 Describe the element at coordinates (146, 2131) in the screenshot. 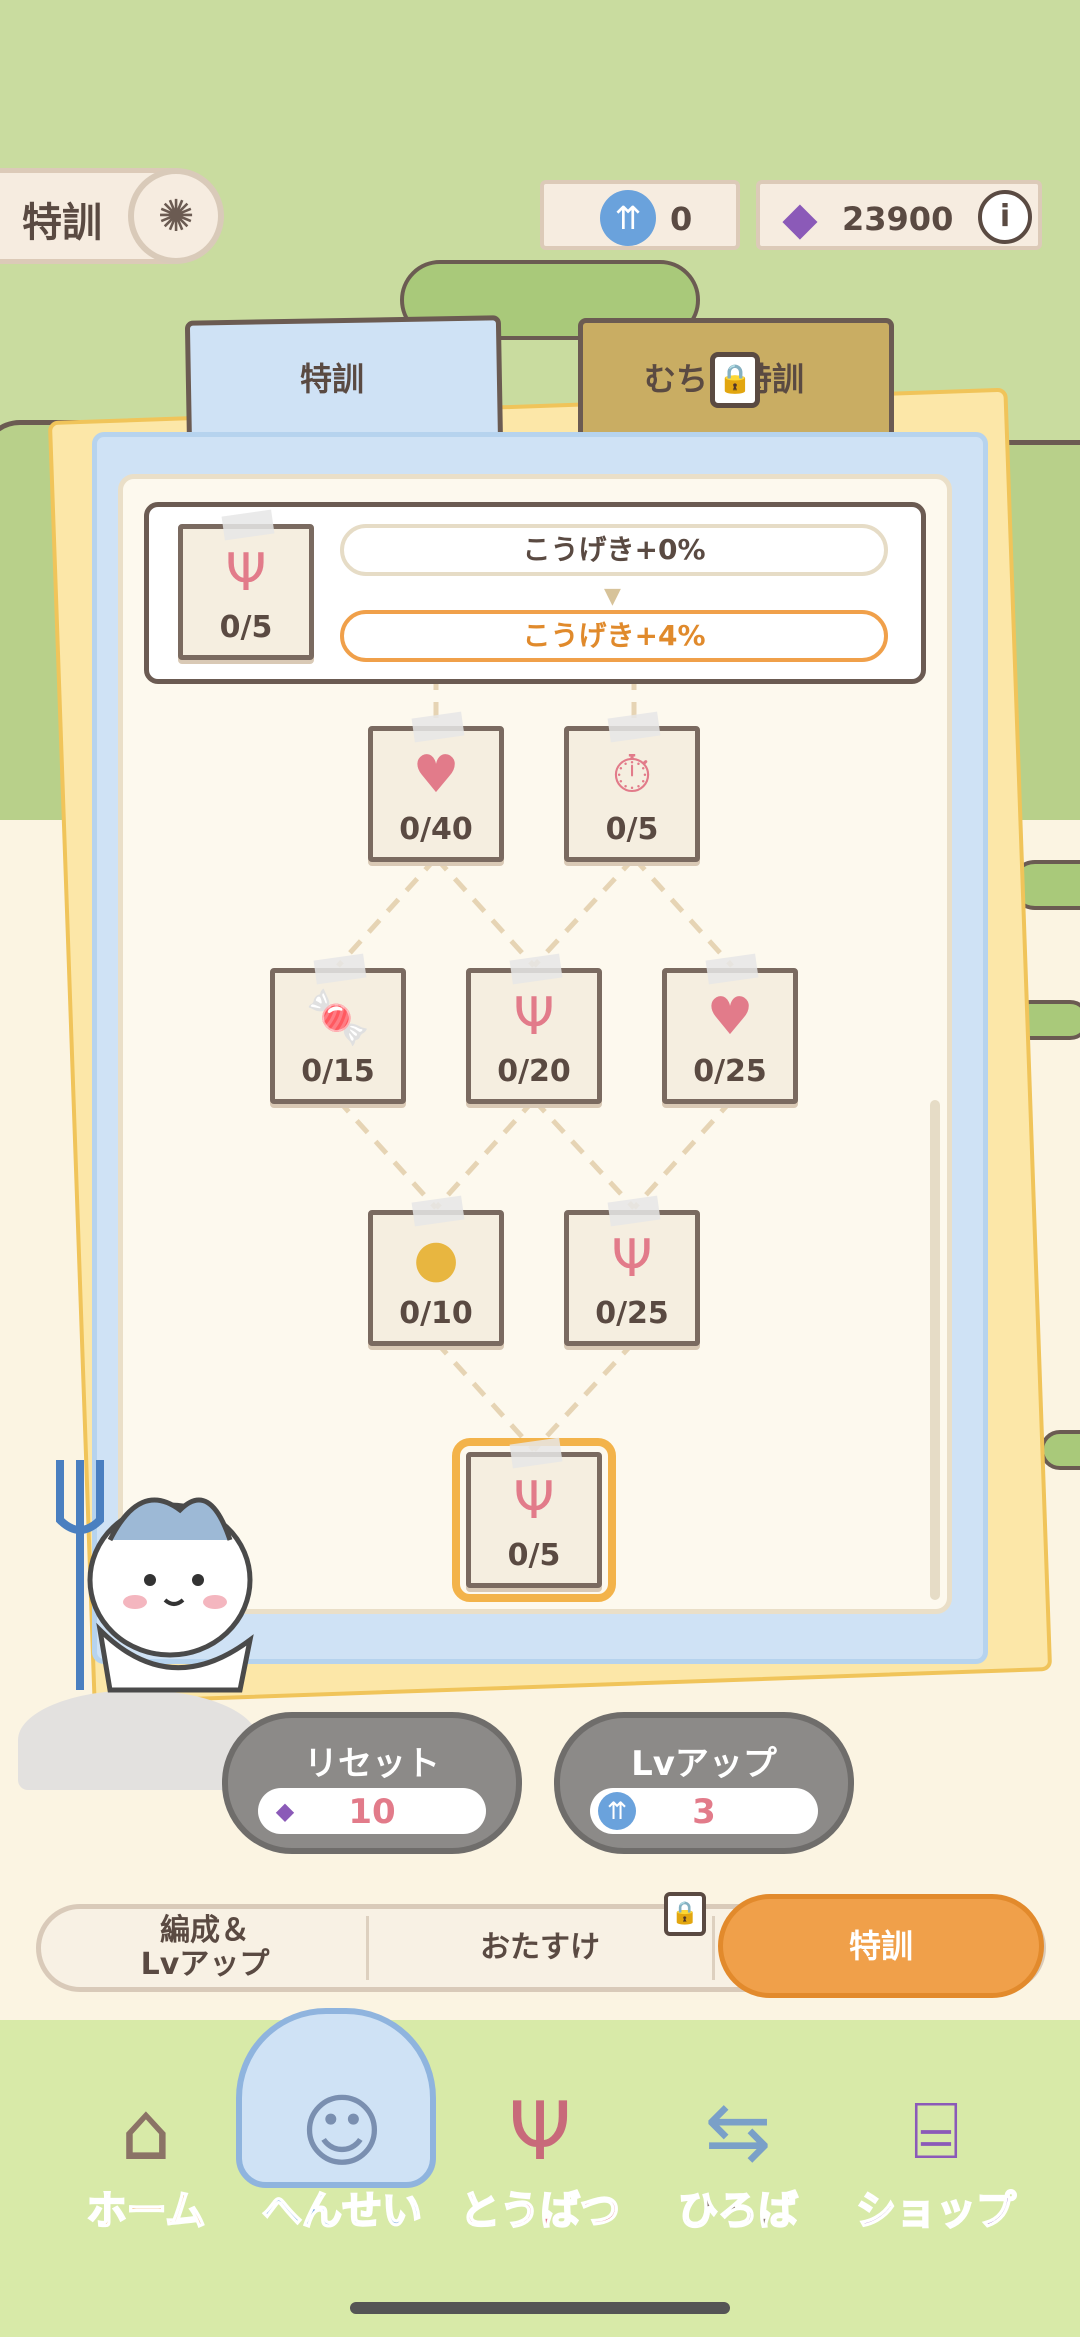

I see `house-icon: ⌂` at that location.